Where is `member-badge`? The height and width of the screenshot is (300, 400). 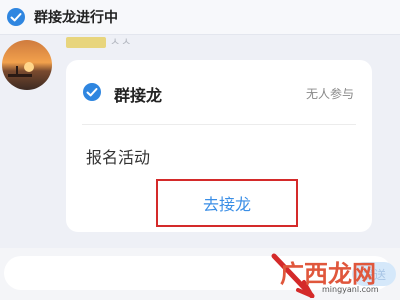
member-badge is located at coordinates (86, 42).